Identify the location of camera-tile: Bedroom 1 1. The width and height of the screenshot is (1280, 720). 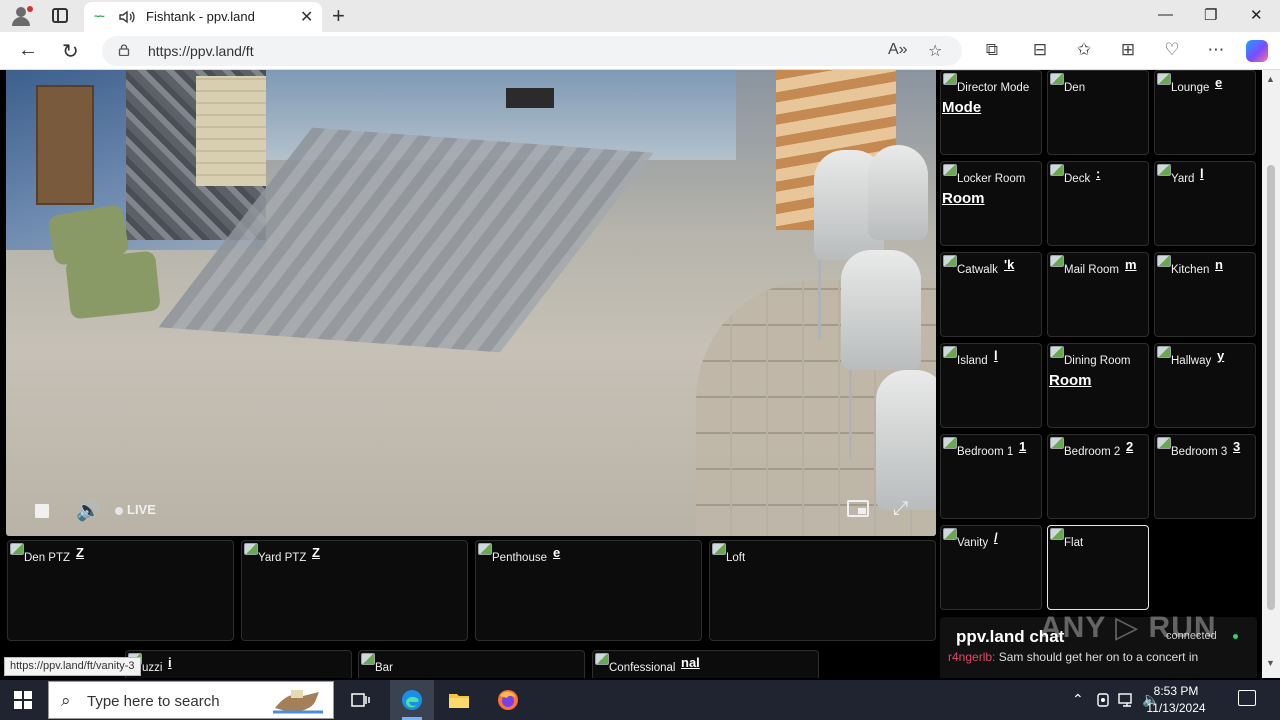
(991, 476).